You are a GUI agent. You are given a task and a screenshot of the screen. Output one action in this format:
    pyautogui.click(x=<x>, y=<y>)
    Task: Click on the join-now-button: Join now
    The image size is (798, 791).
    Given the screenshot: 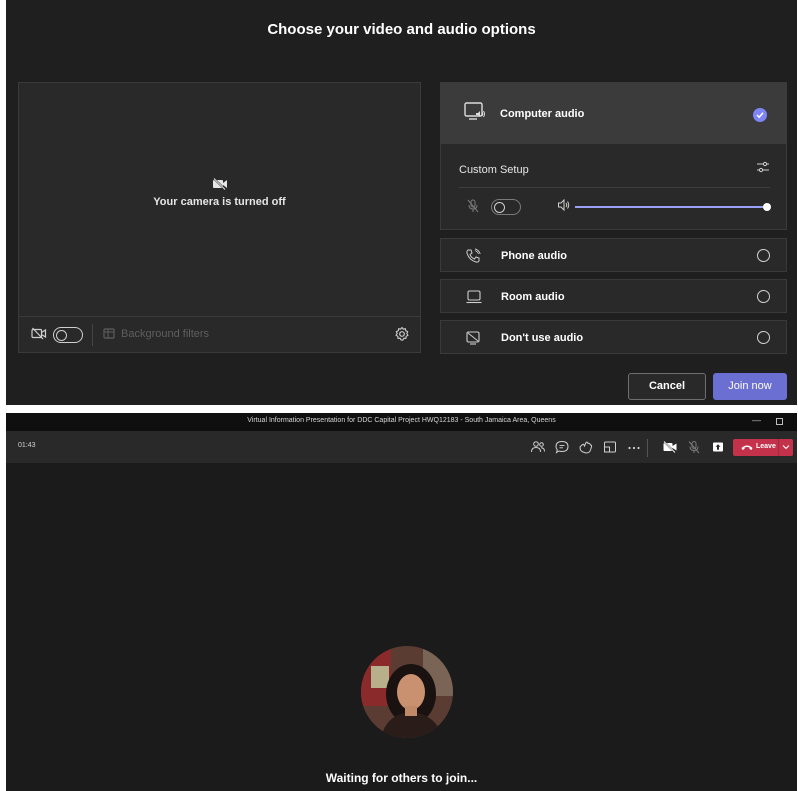 What is the action you would take?
    pyautogui.click(x=750, y=386)
    